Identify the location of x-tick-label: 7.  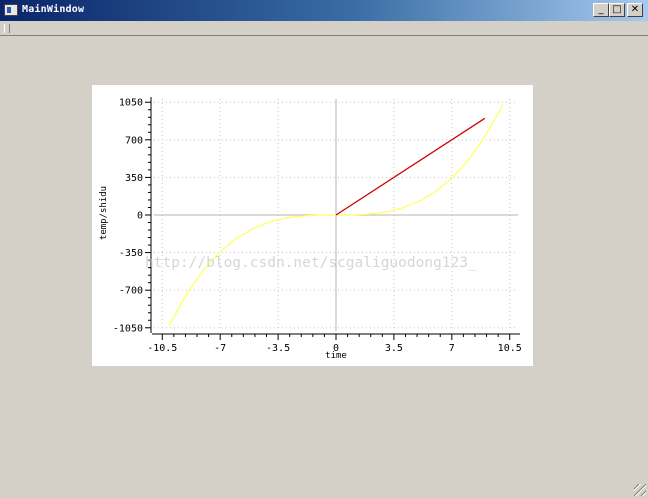
(452, 348).